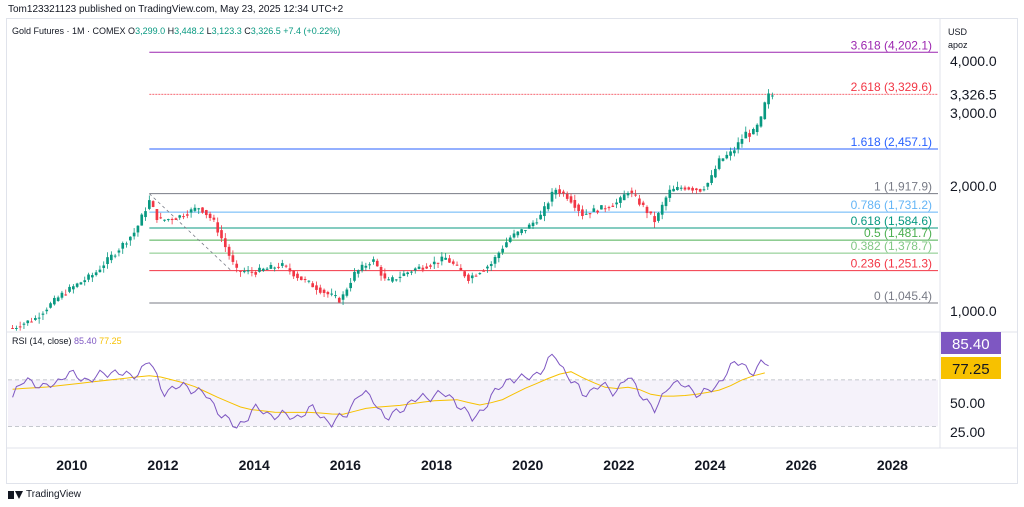 Image resolution: width=1024 pixels, height=507 pixels. What do you see at coordinates (958, 45) in the screenshot?
I see `scale-mode-label: apoz` at bounding box center [958, 45].